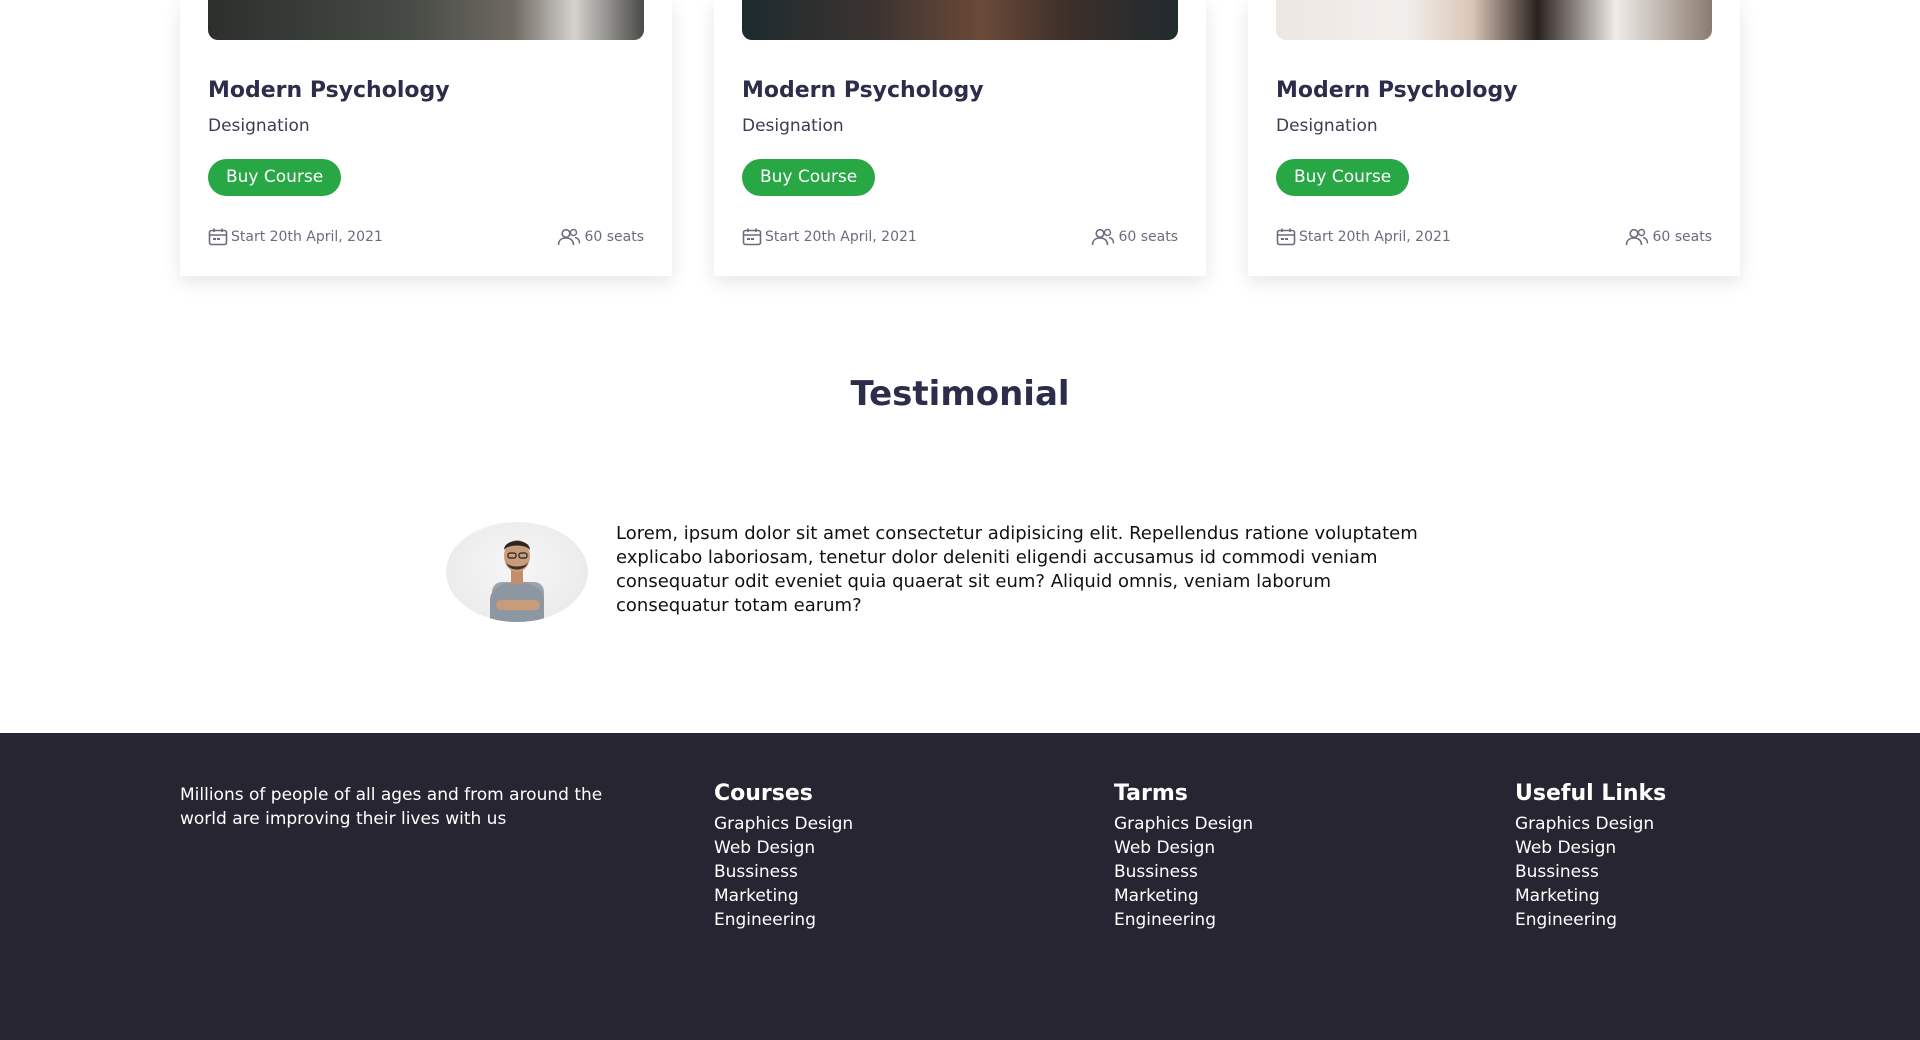 Image resolution: width=1920 pixels, height=1040 pixels. Describe the element at coordinates (1591, 793) in the screenshot. I see `footer-column-title: Useful Links` at that location.